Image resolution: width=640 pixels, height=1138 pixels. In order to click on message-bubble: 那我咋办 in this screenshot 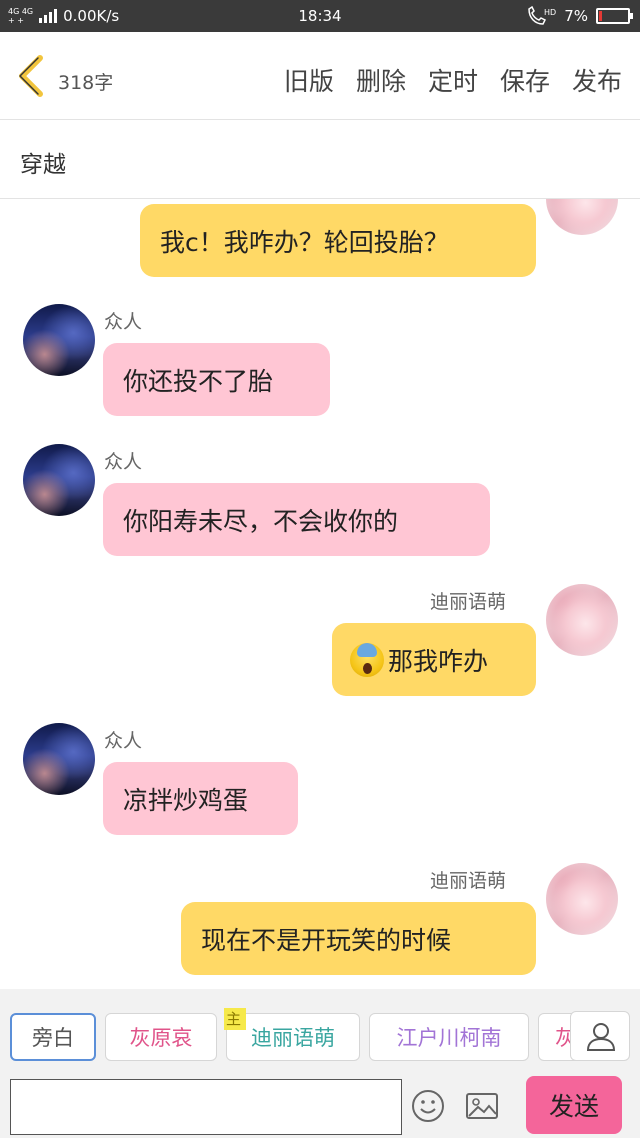, I will do `click(434, 659)`.